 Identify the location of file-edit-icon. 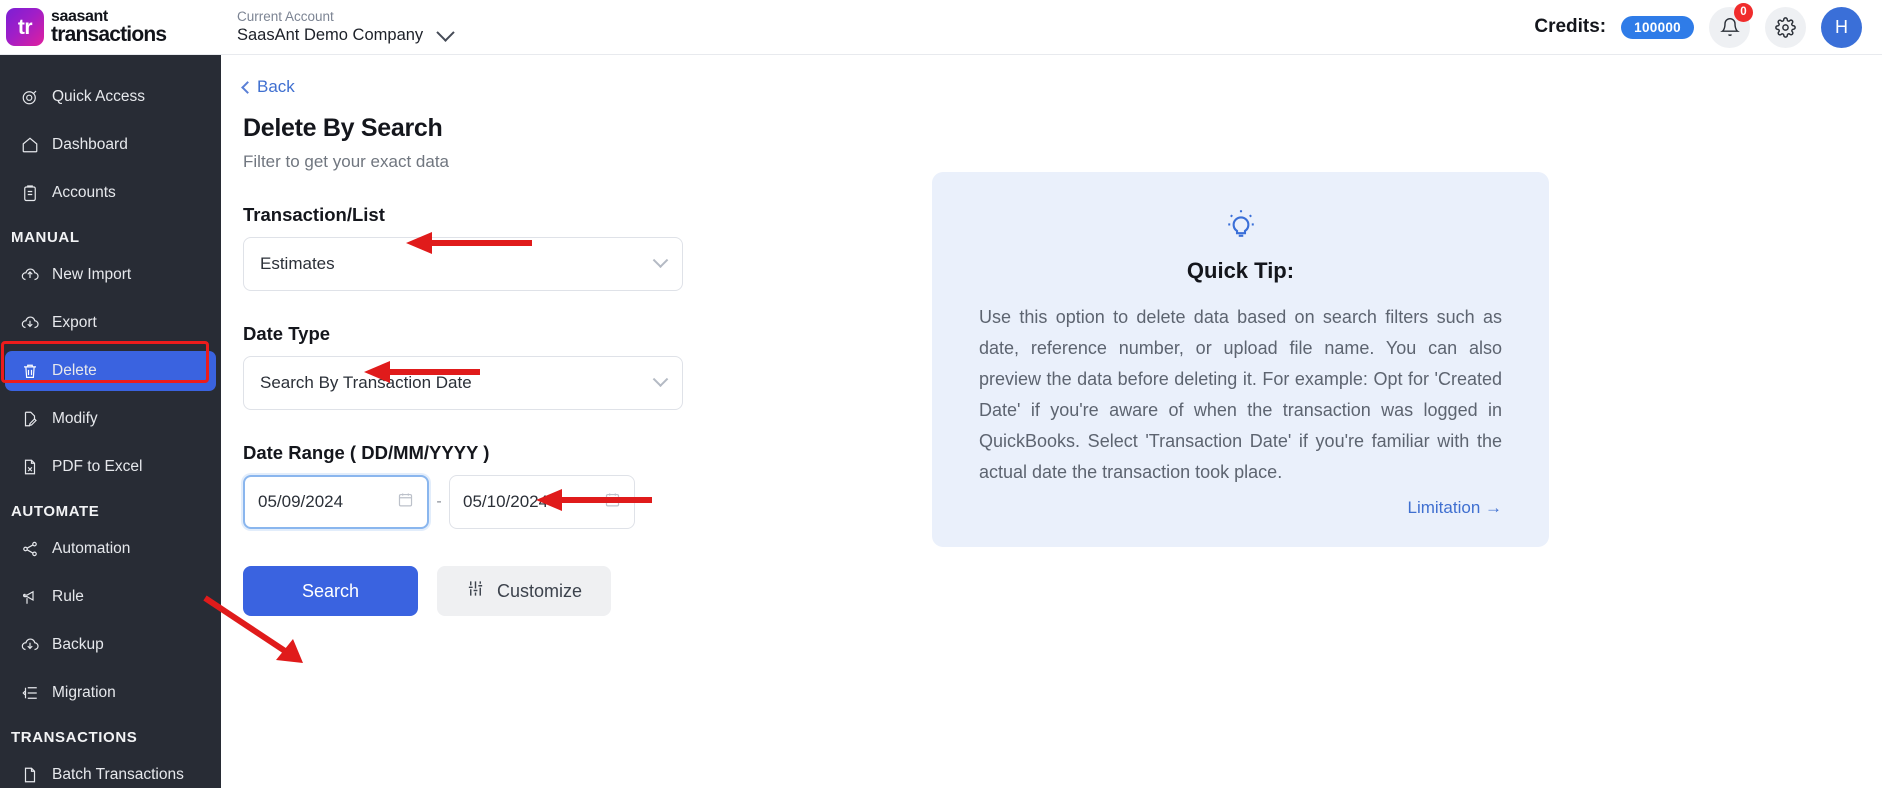
(30, 419).